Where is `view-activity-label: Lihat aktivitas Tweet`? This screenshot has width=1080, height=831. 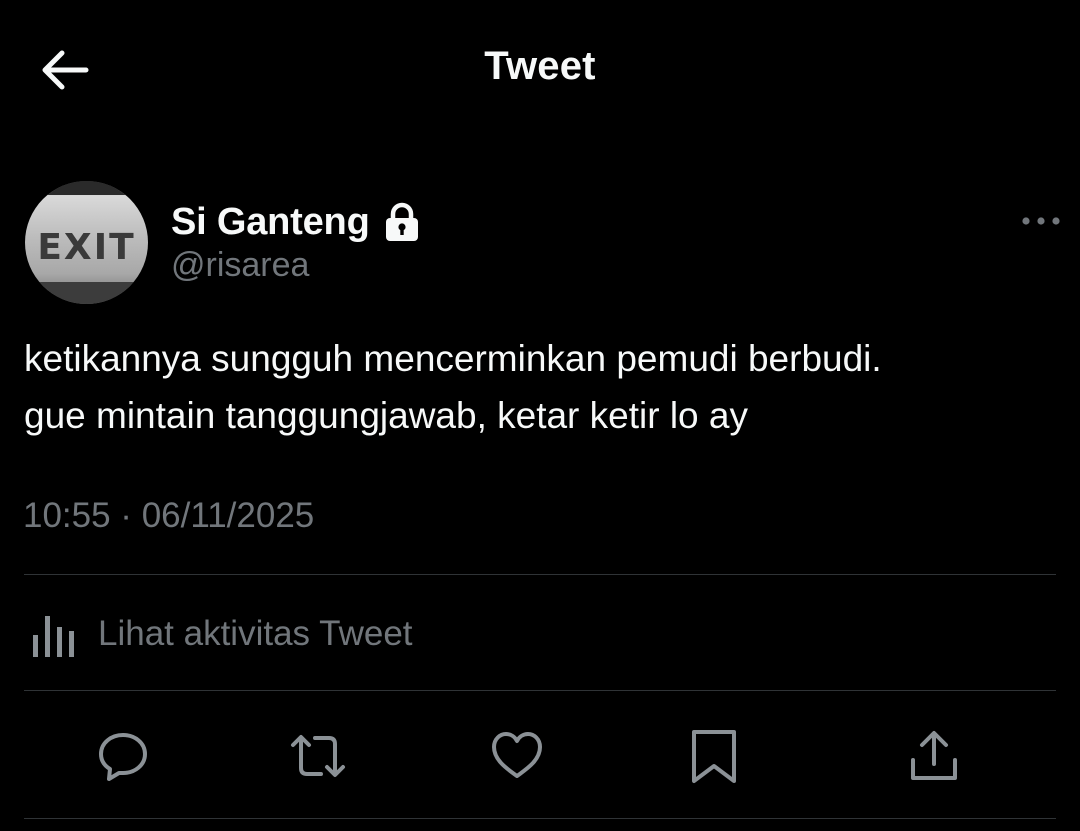 view-activity-label: Lihat aktivitas Tweet is located at coordinates (255, 633).